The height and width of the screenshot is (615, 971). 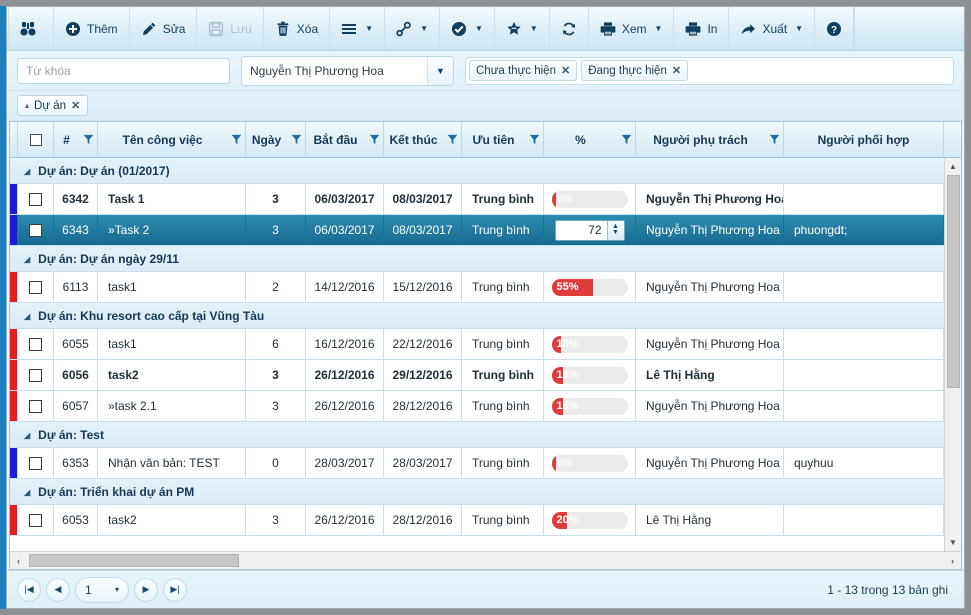 What do you see at coordinates (485, 435) in the screenshot?
I see `group-header-row: ◢ Dự án: Test` at bounding box center [485, 435].